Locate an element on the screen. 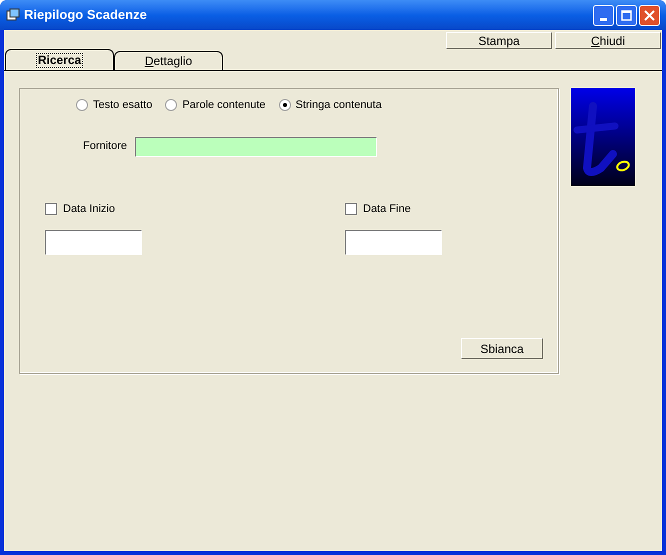 This screenshot has height=555, width=666. maximize-icon is located at coordinates (626, 15).